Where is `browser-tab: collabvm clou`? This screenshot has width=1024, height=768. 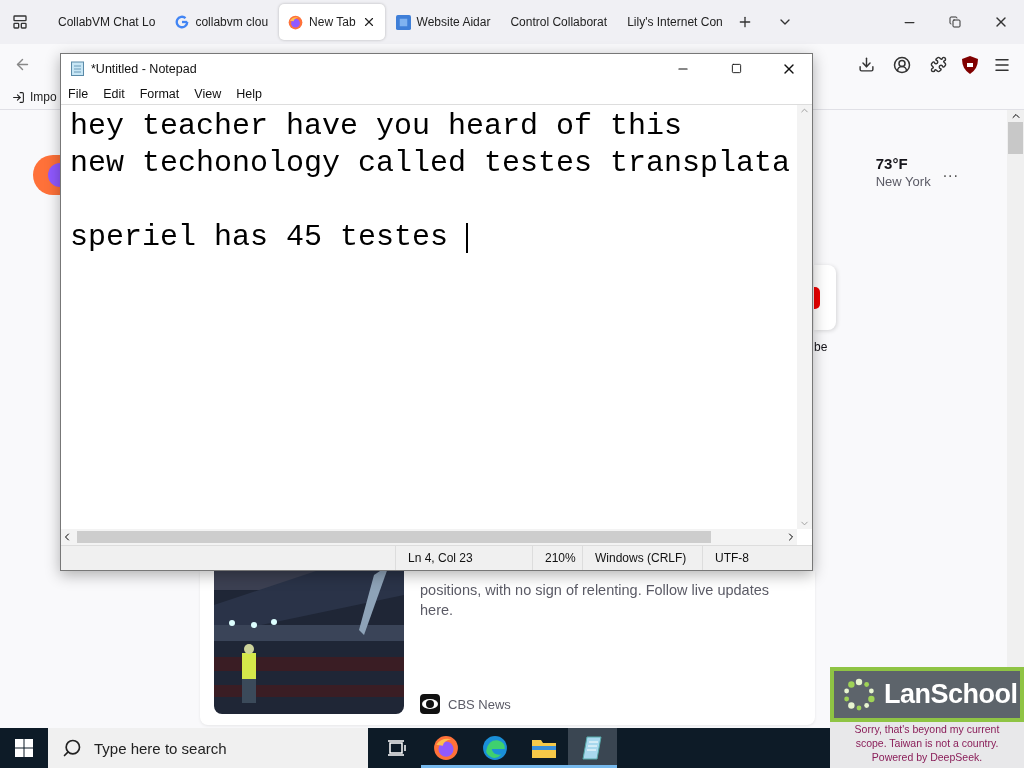
browser-tab: collabvm clou is located at coordinates (222, 22).